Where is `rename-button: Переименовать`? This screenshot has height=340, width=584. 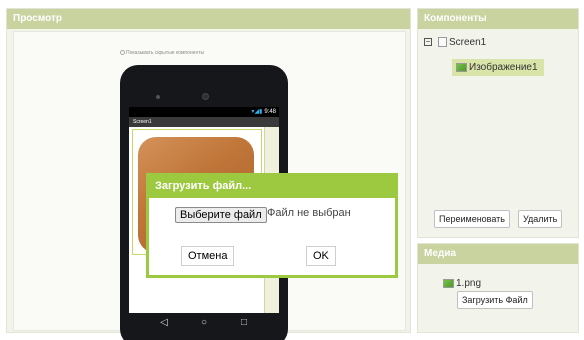 rename-button: Переименовать is located at coordinates (472, 219).